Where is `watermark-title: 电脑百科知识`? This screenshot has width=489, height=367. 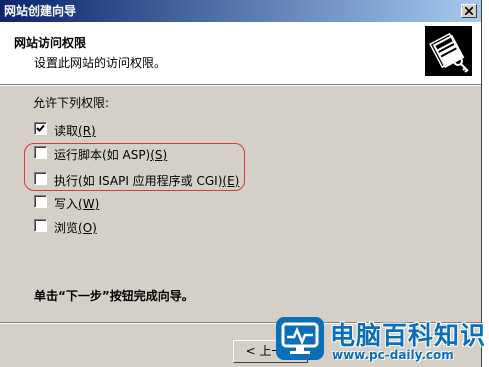 watermark-title: 电脑百科知识 is located at coordinates (408, 335).